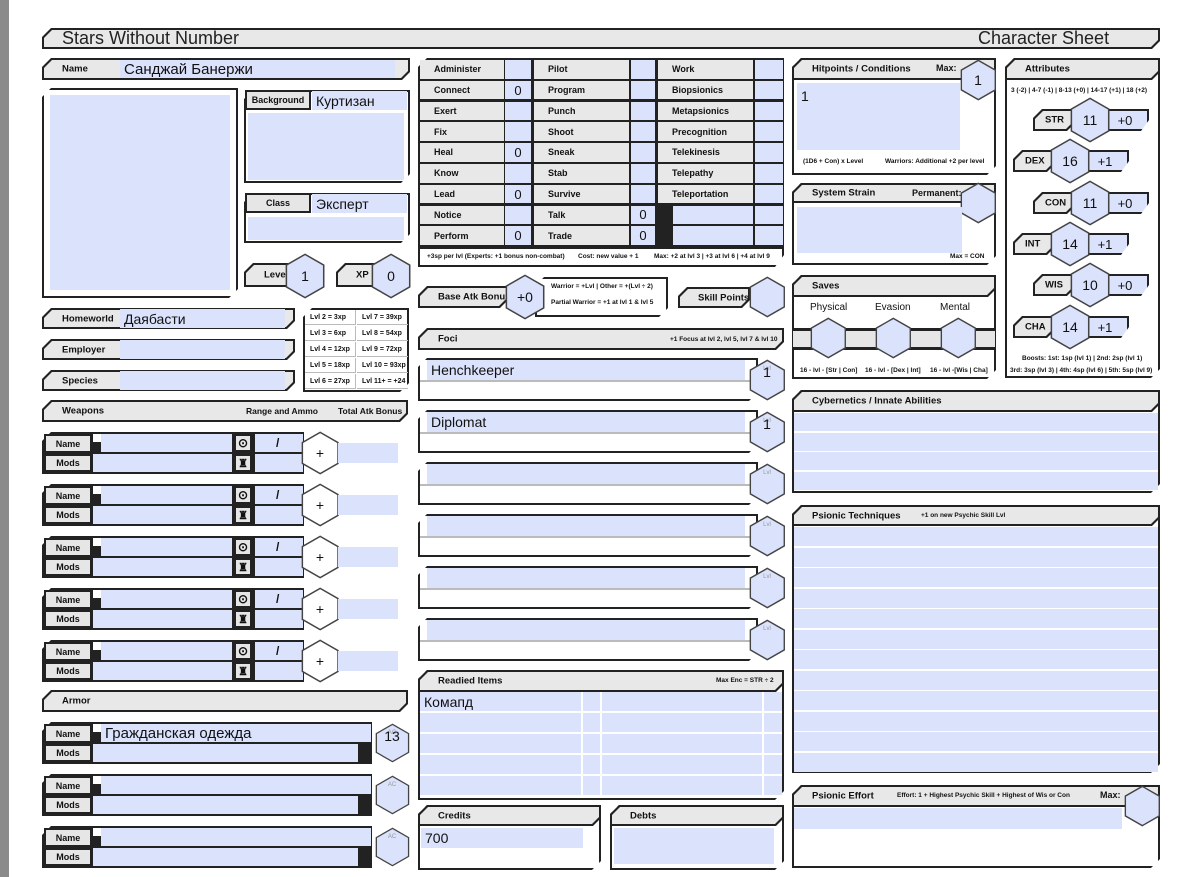  Describe the element at coordinates (392, 743) in the screenshot. I see `armor-ac-hex: AC 13` at that location.